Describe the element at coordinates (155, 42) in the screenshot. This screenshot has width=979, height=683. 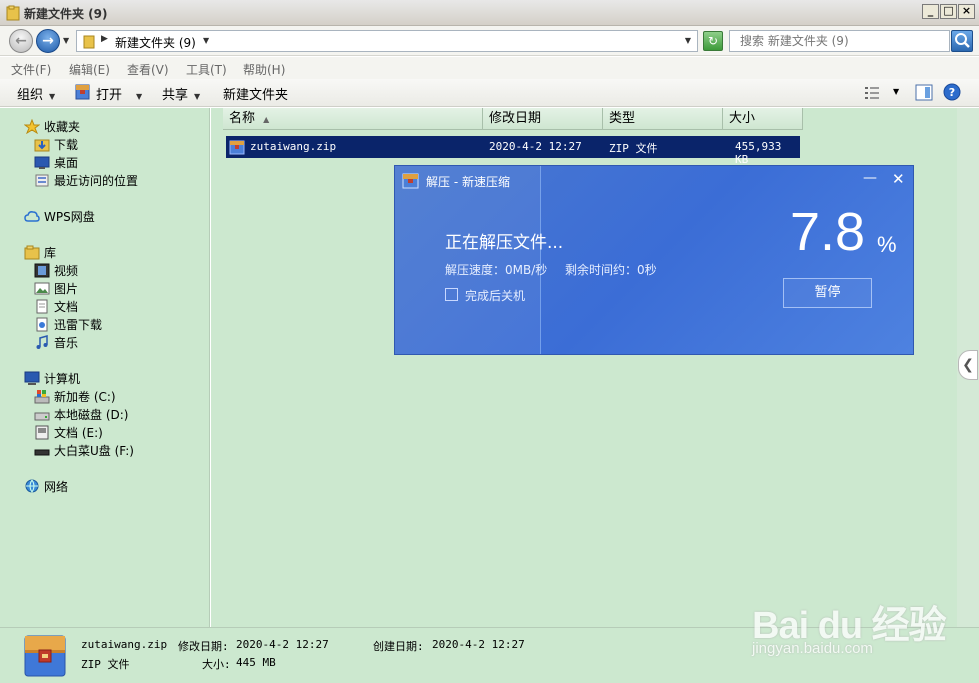
I see `breadcrumb-current: 新建文件夹 (9)` at that location.